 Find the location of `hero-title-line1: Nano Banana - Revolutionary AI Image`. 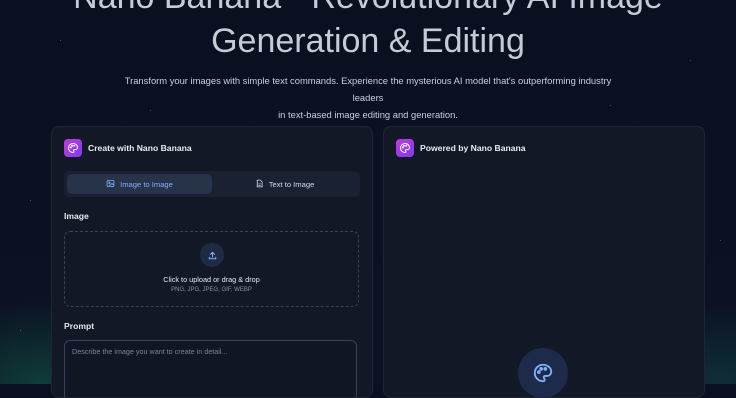

hero-title-line1: Nano Banana - Revolutionary AI Image is located at coordinates (368, 8).